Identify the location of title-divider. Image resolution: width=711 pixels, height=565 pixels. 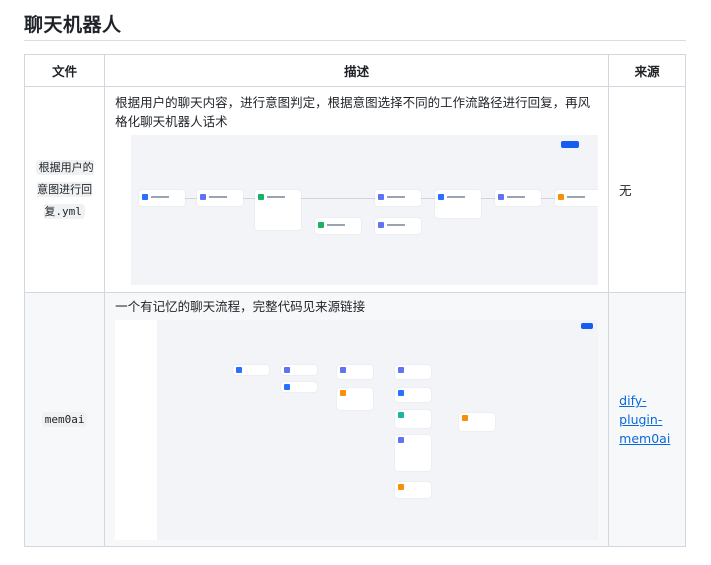
(355, 40).